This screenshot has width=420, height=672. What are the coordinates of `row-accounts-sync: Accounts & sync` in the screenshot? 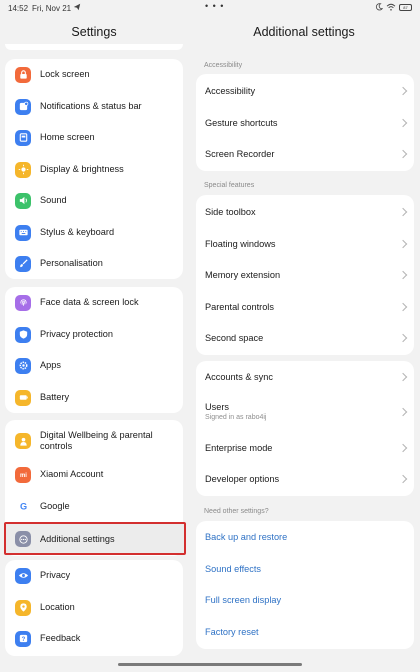 It's located at (305, 376).